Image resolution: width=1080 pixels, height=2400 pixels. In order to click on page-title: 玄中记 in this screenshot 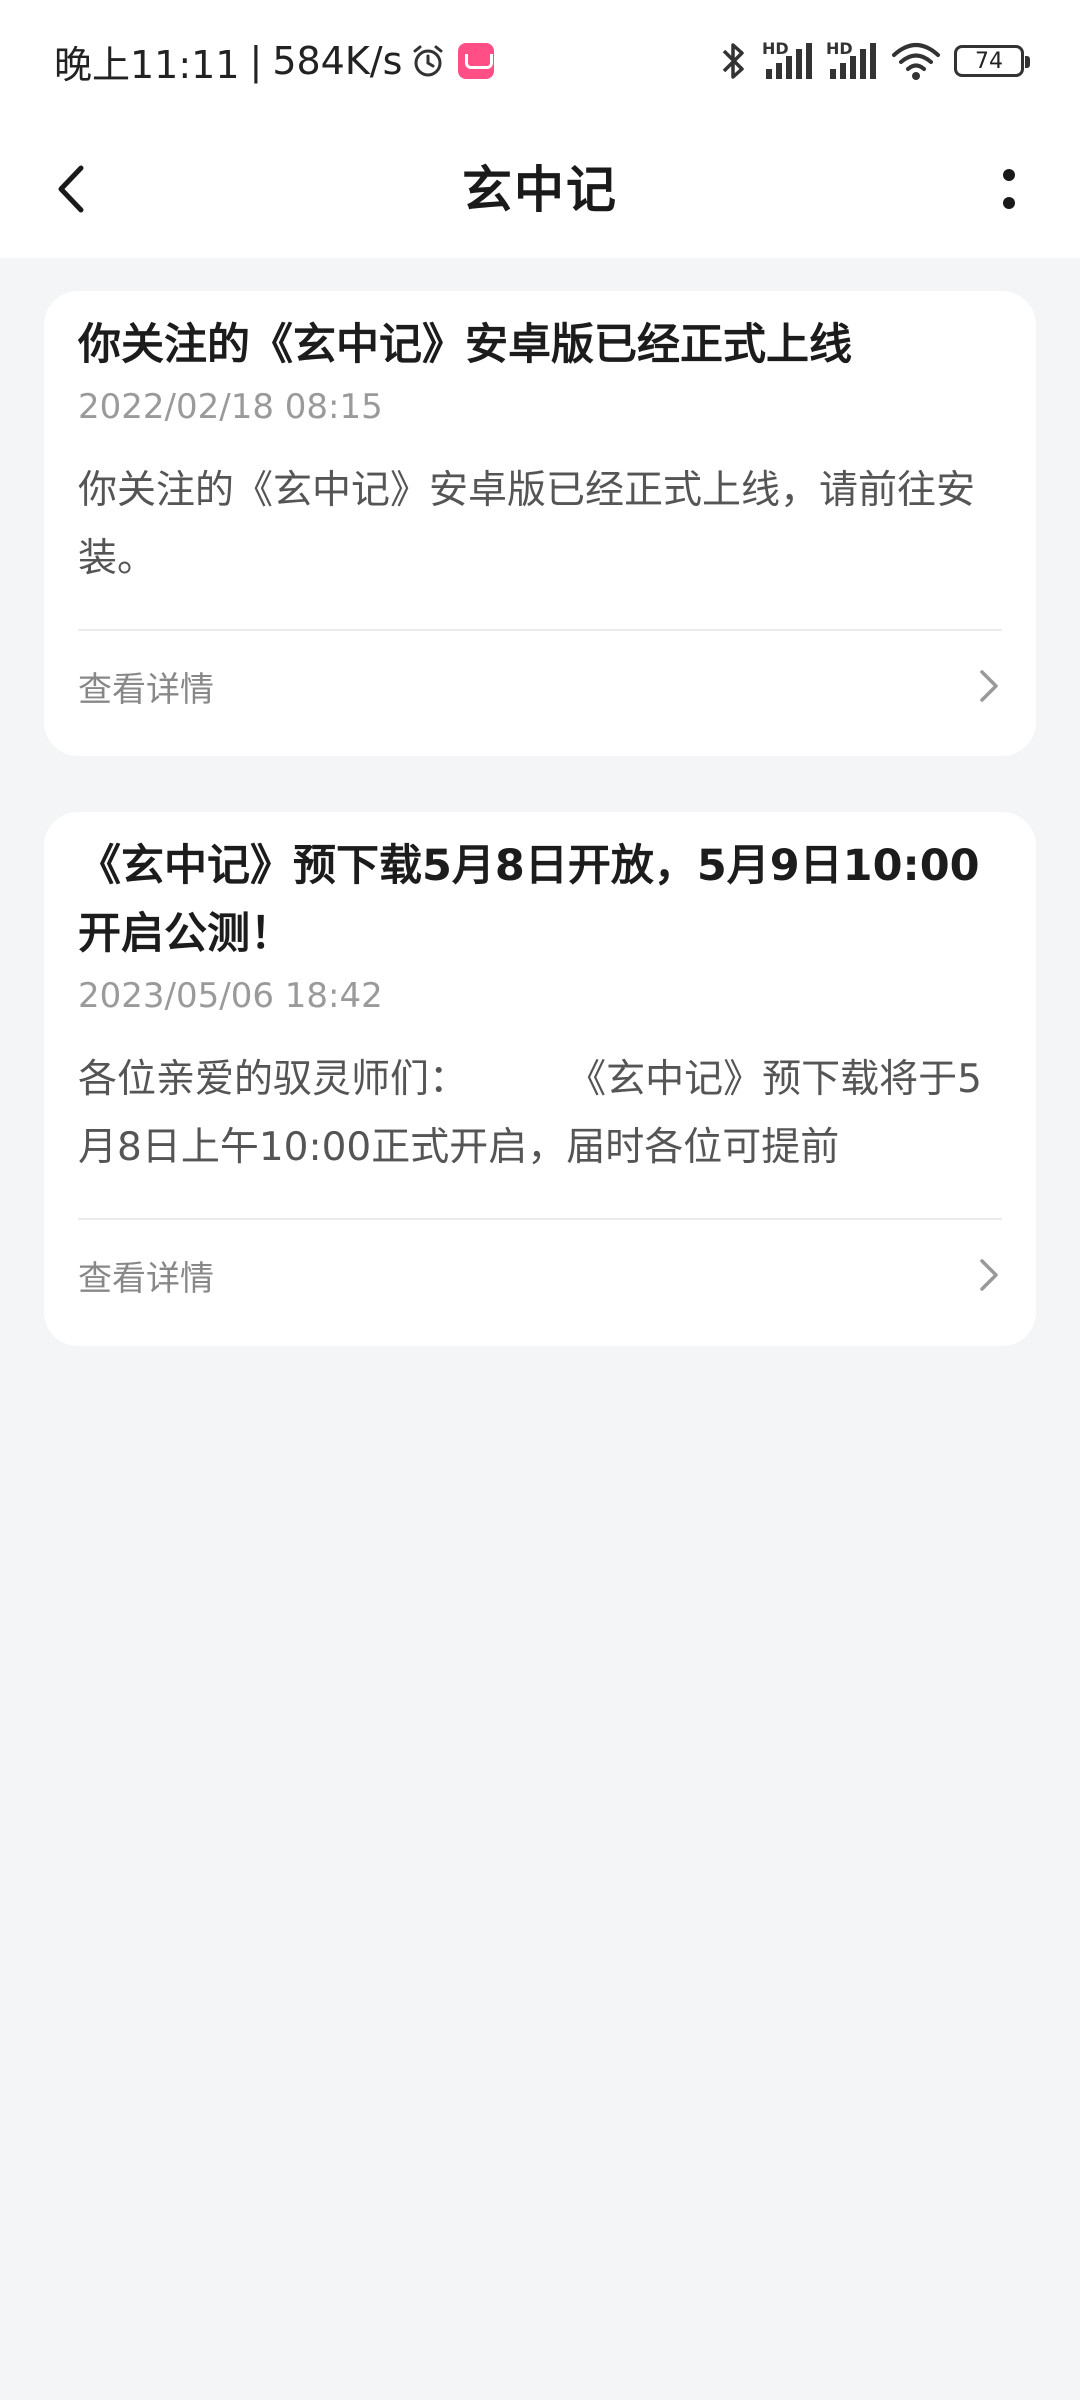, I will do `click(540, 190)`.